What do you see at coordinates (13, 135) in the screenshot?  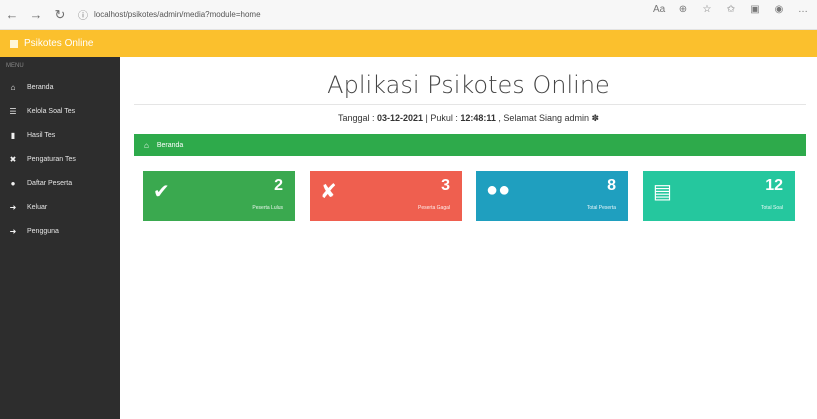 I see `file-icon: ▮` at bounding box center [13, 135].